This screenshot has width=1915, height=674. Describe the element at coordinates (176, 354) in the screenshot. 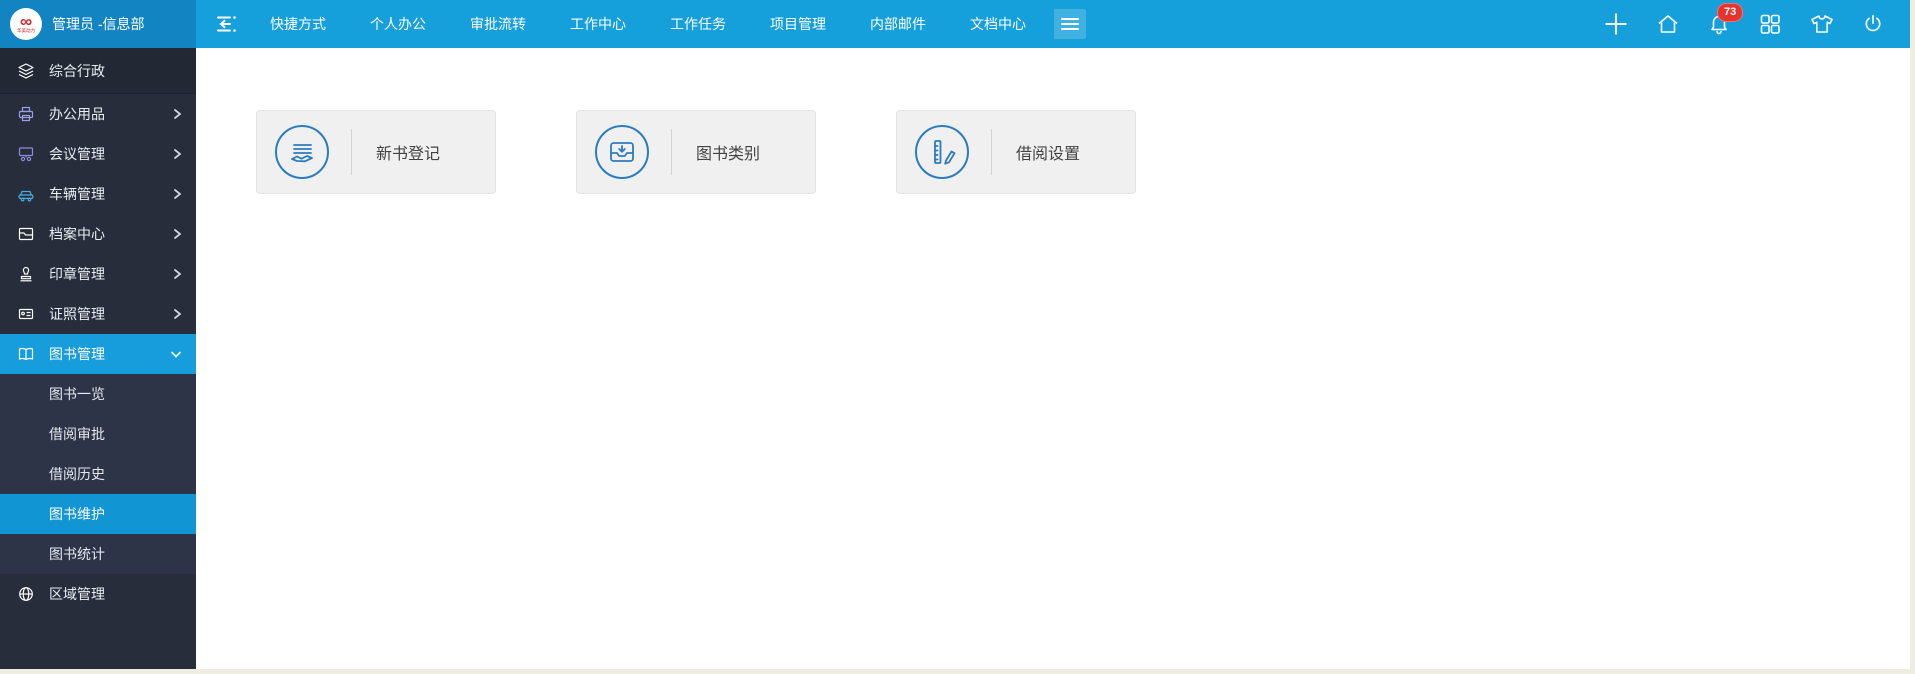

I see `chevron-down-icon` at that location.